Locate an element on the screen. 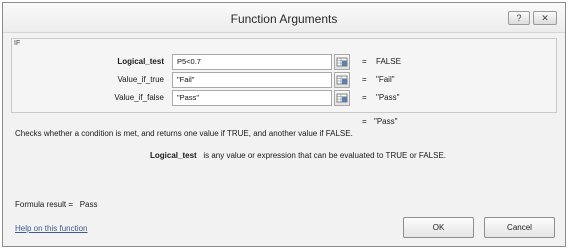 This screenshot has width=570, height=251. formula-result-value: Pass is located at coordinates (88, 204).